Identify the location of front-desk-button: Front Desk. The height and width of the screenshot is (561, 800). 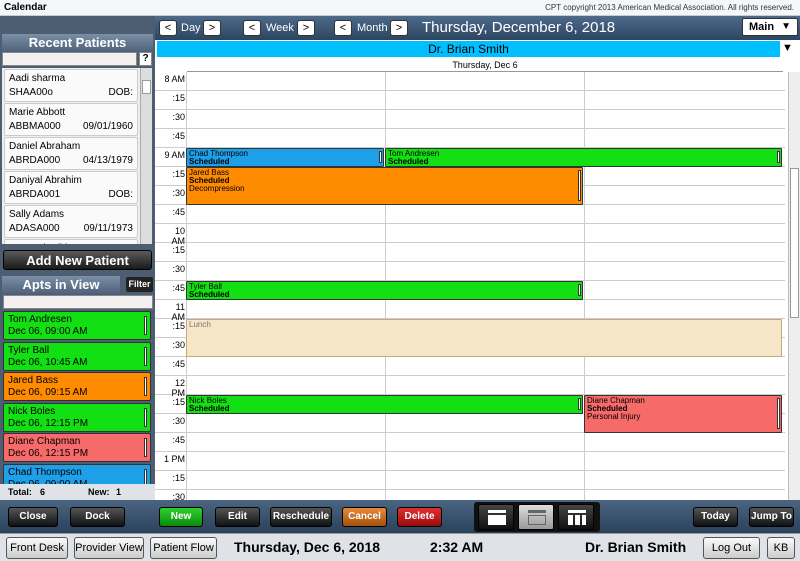
(37, 548).